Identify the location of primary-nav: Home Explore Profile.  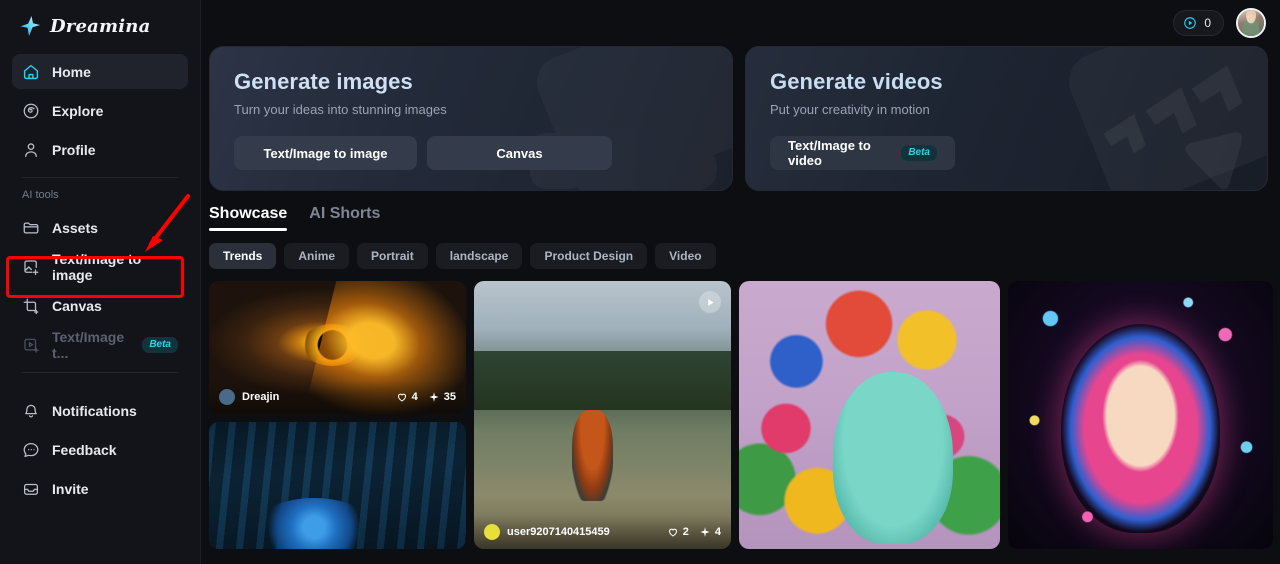
(100, 110).